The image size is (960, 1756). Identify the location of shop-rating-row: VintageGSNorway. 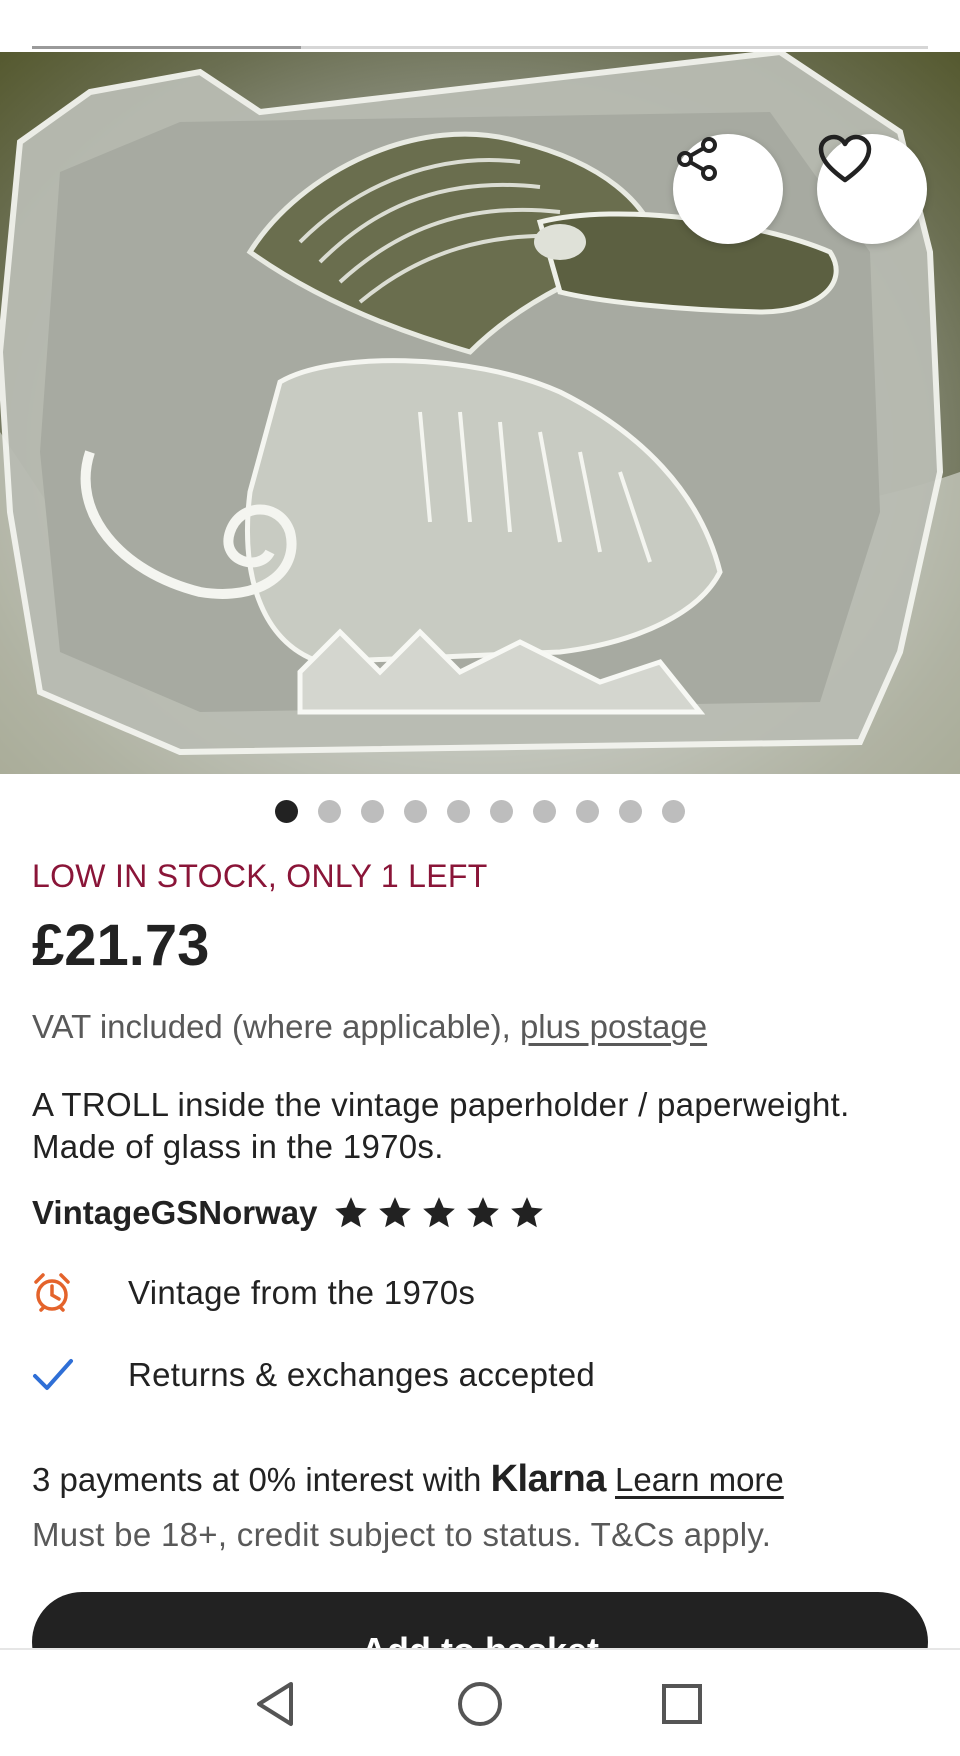
(289, 1213).